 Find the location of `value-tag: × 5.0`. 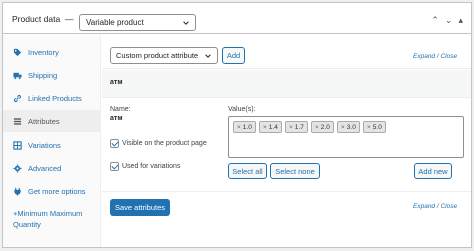

value-tag: × 5.0 is located at coordinates (374, 127).